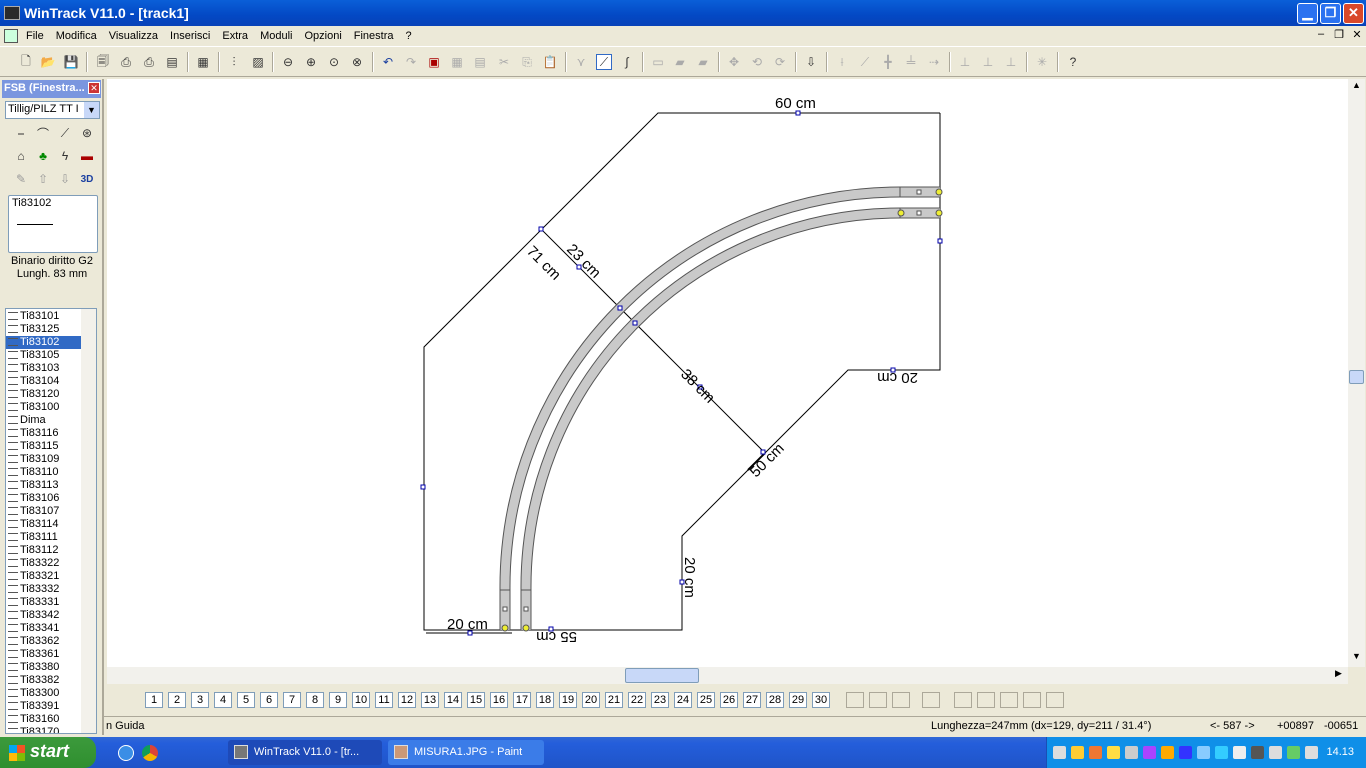 This screenshot has height=768, width=1366. What do you see at coordinates (43, 446) in the screenshot?
I see `part-list-item: Ti83115` at bounding box center [43, 446].